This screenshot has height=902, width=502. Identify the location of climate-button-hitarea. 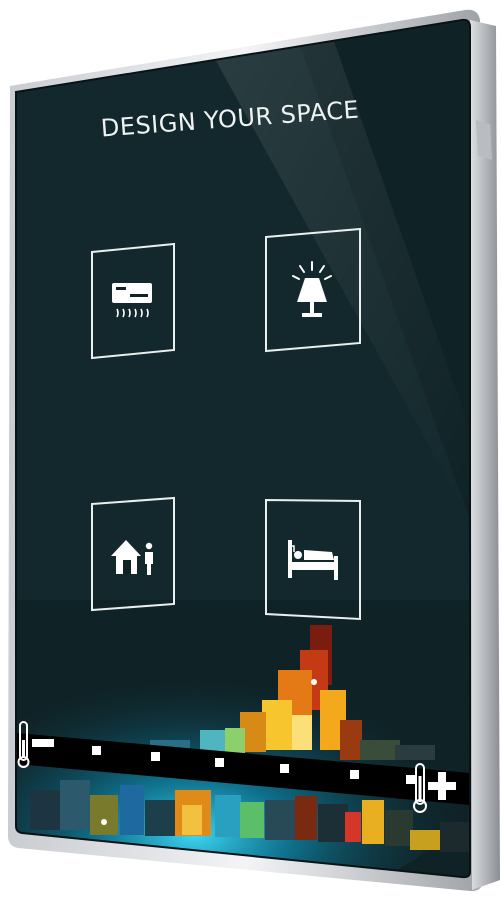
(133, 301).